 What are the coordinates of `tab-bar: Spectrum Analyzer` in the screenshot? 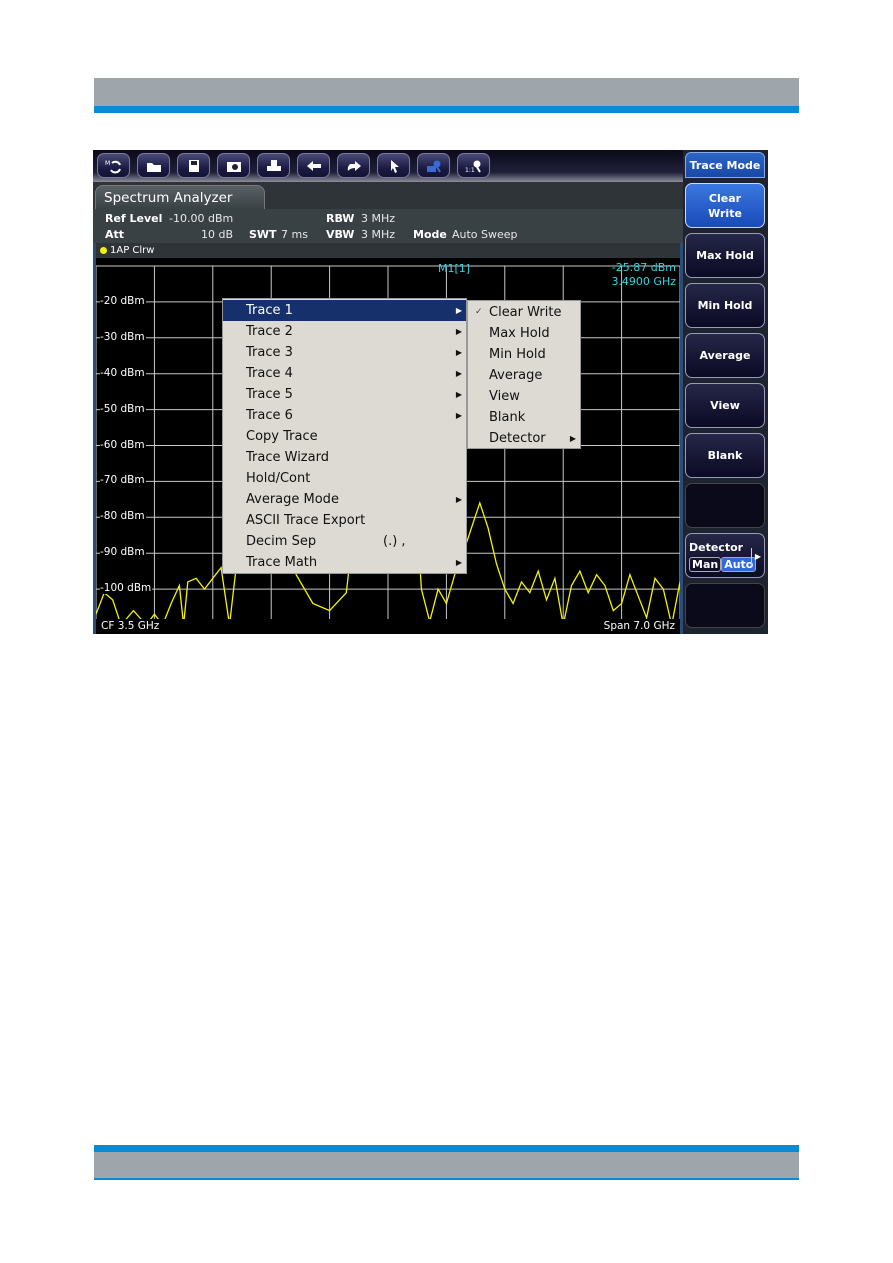 It's located at (388, 196).